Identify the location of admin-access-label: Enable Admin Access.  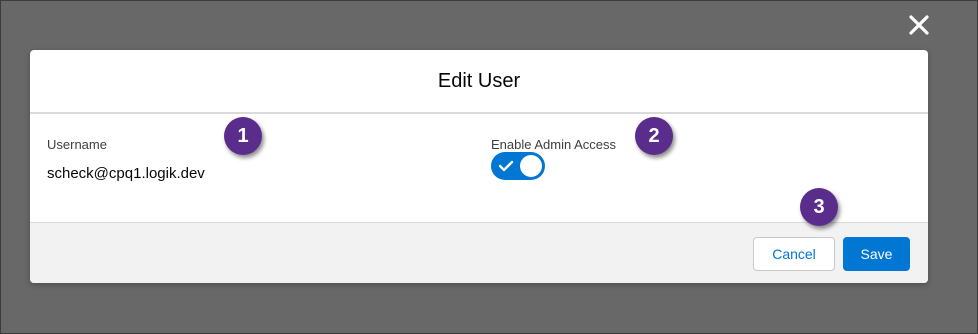
(554, 144).